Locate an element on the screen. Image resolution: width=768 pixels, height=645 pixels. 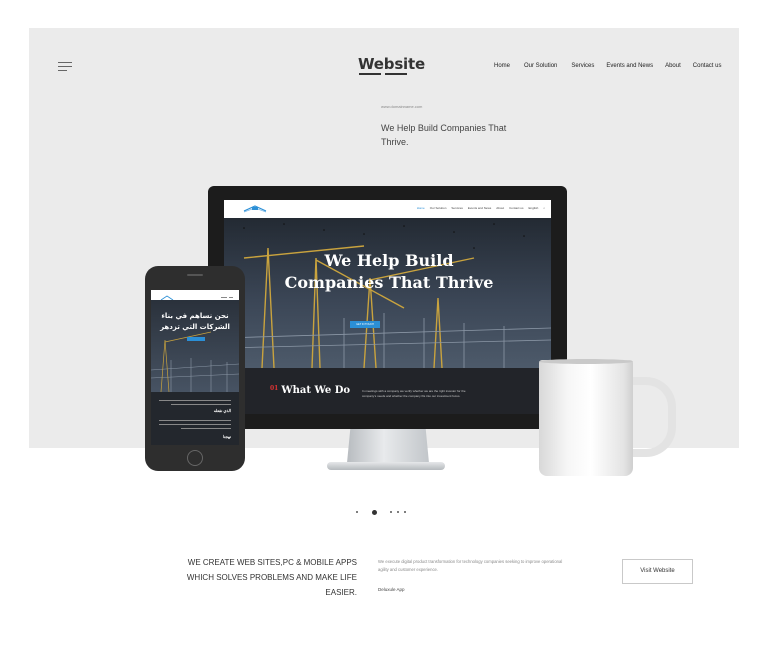
coffee-mug is located at coordinates (586, 418).